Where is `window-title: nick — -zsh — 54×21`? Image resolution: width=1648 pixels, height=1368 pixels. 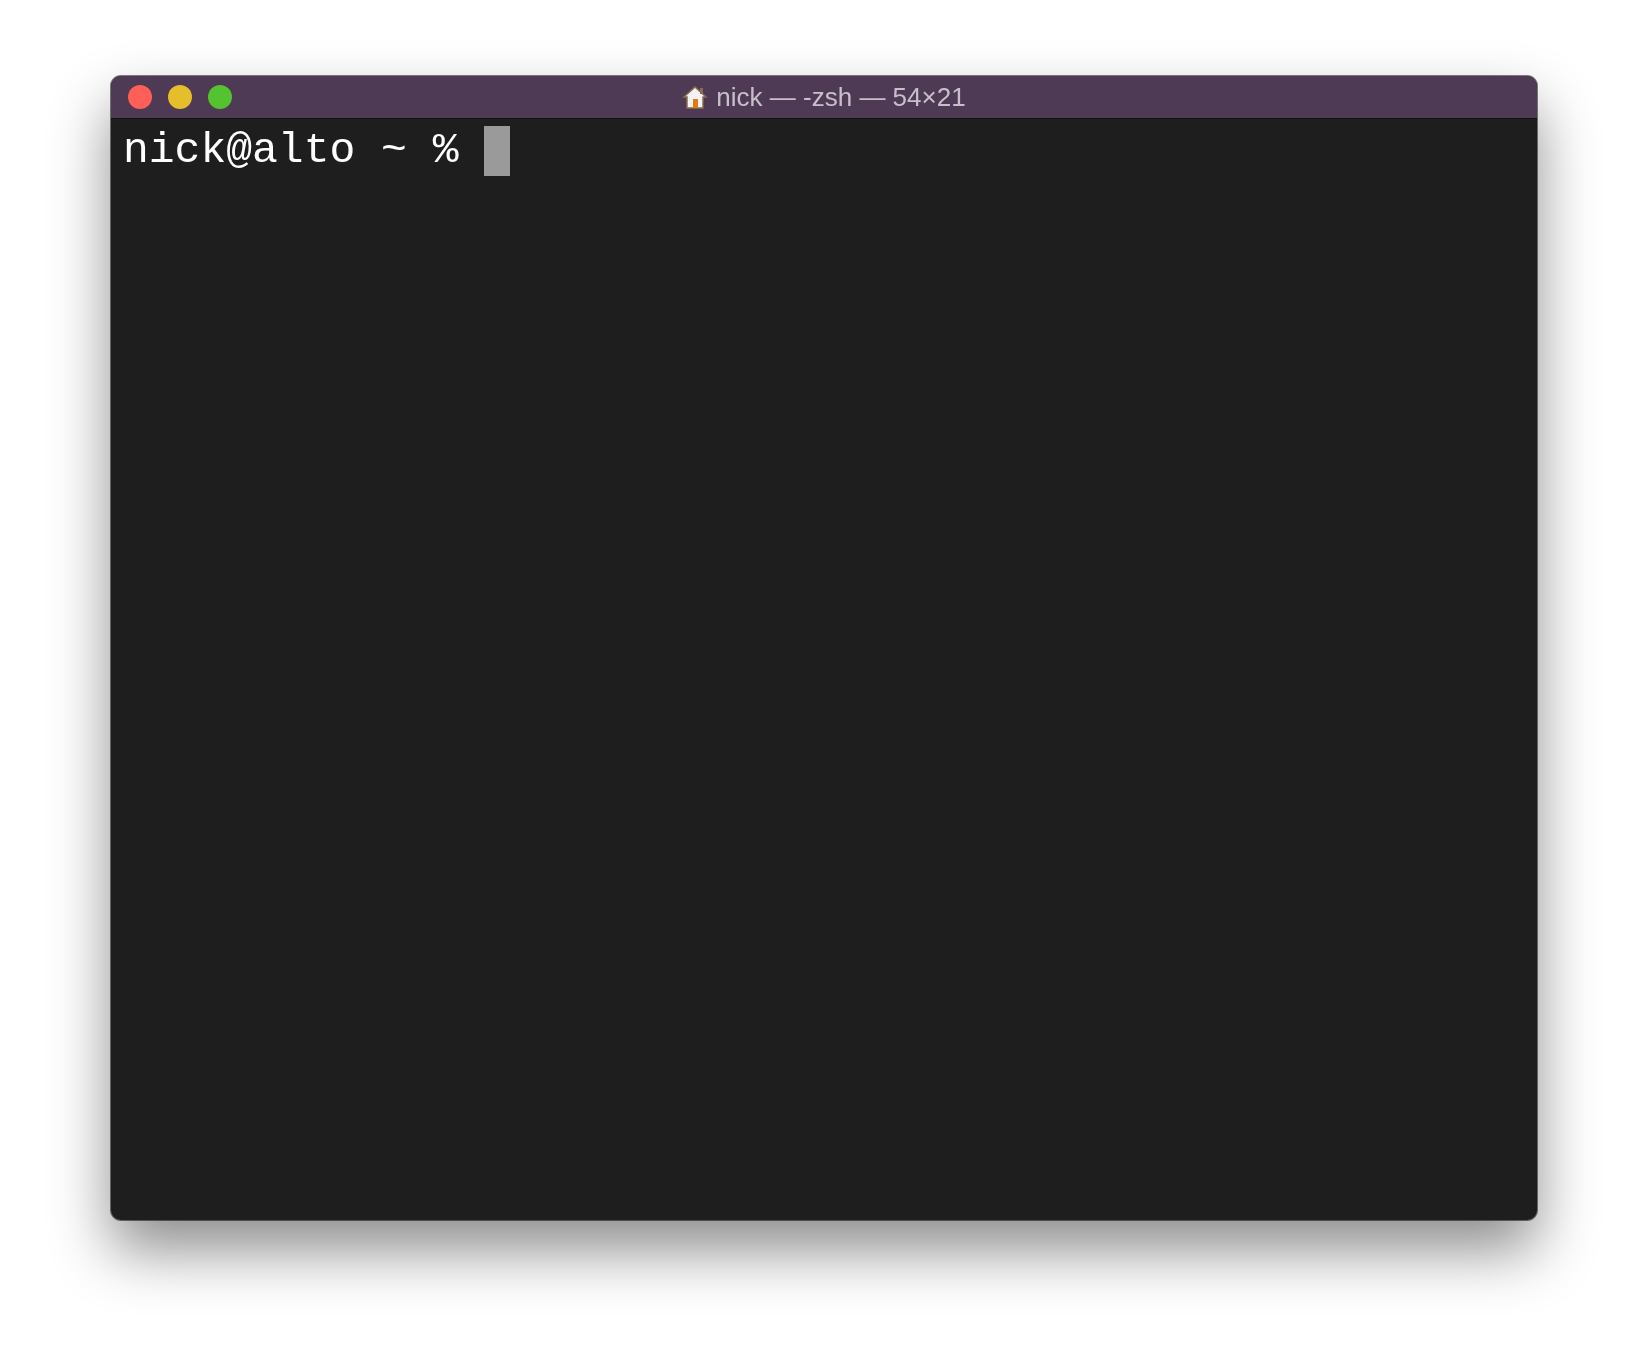
window-title: nick — -zsh — 54×21 is located at coordinates (841, 97).